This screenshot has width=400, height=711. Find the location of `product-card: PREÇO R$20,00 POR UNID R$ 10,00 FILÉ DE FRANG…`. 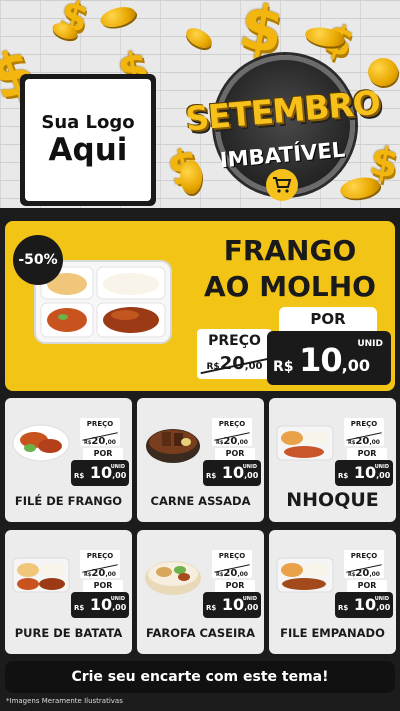

product-card: PREÇO R$20,00 POR UNID R$ 10,00 FILÉ DE FRANG… is located at coordinates (68, 460).